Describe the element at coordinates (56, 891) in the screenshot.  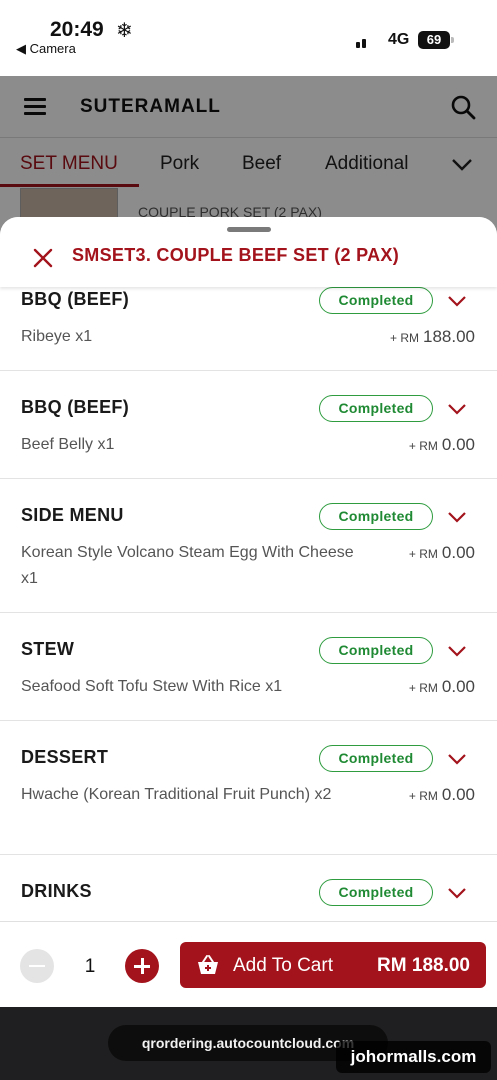
I see `component-title: DRINKS` at that location.